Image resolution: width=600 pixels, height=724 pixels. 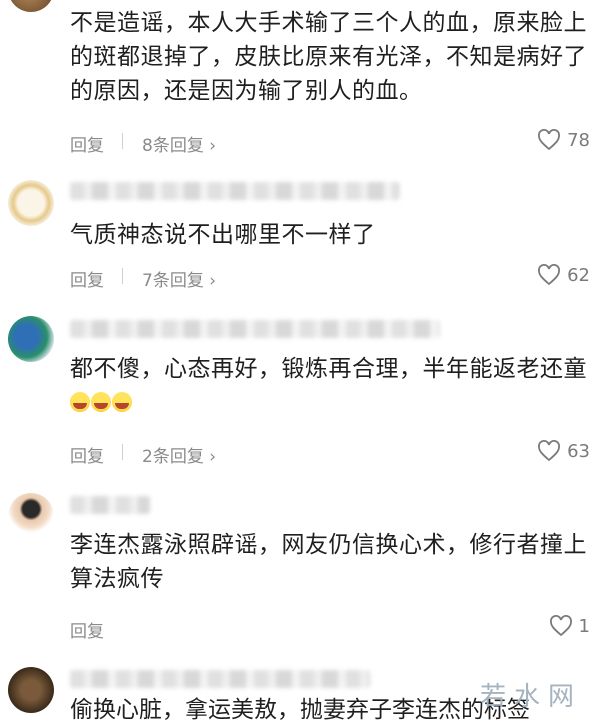 I want to click on like-button: 78, so click(x=563, y=140).